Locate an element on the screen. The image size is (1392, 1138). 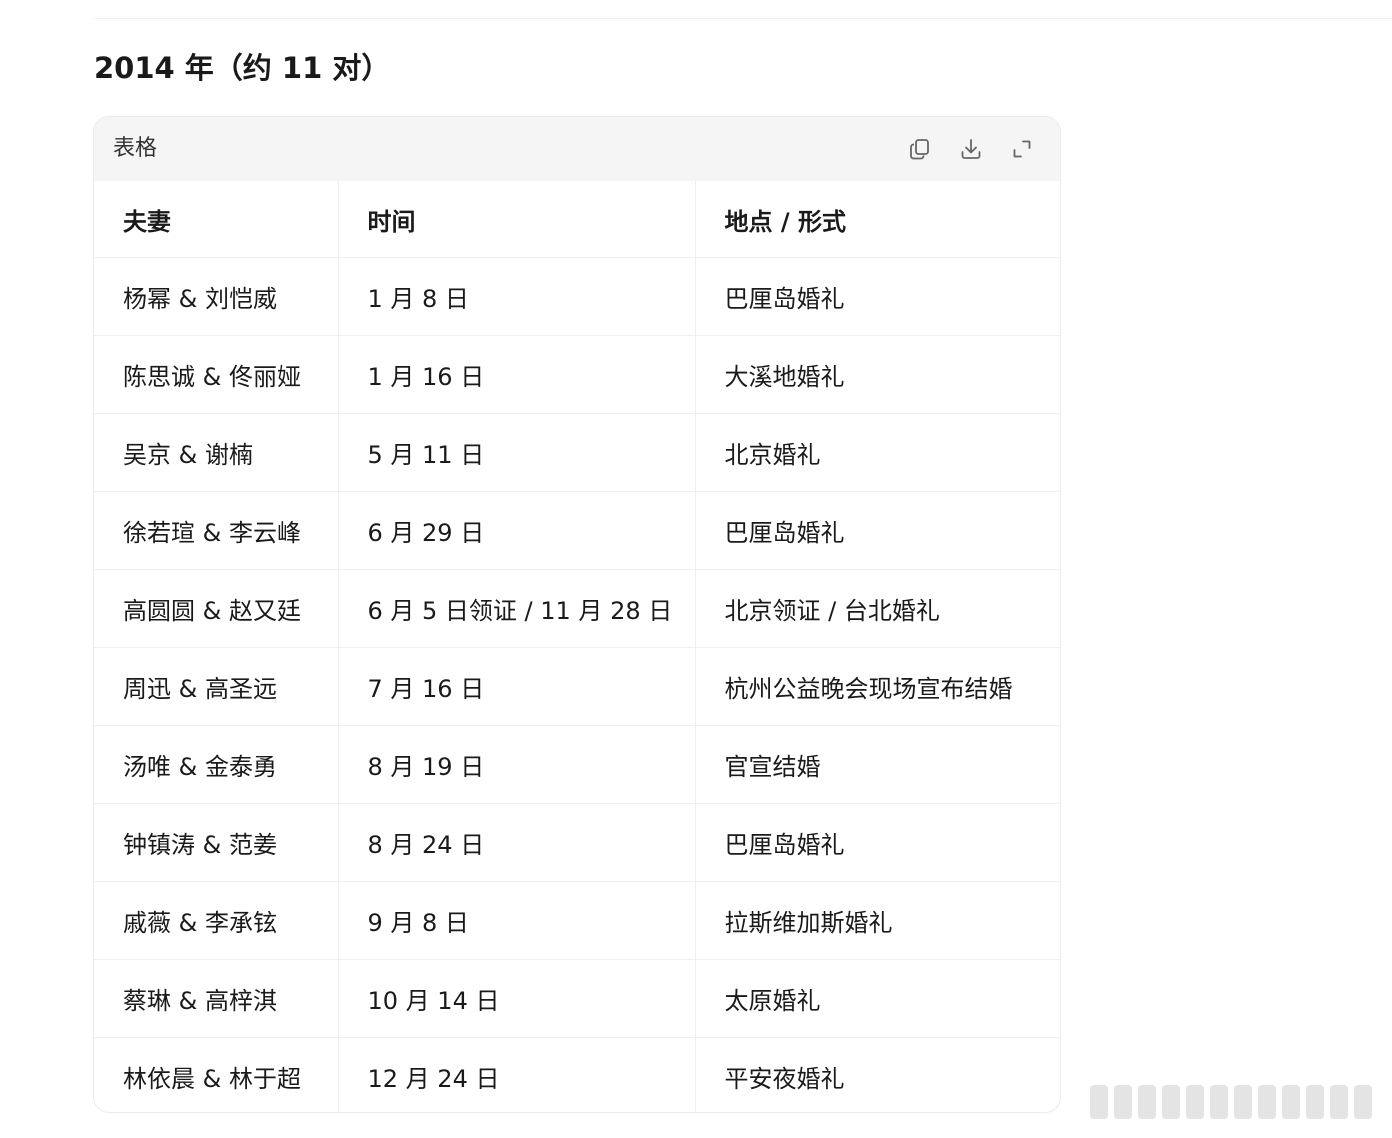
cell-couple: 陈思诚 & 佟丽娅 is located at coordinates (216, 374).